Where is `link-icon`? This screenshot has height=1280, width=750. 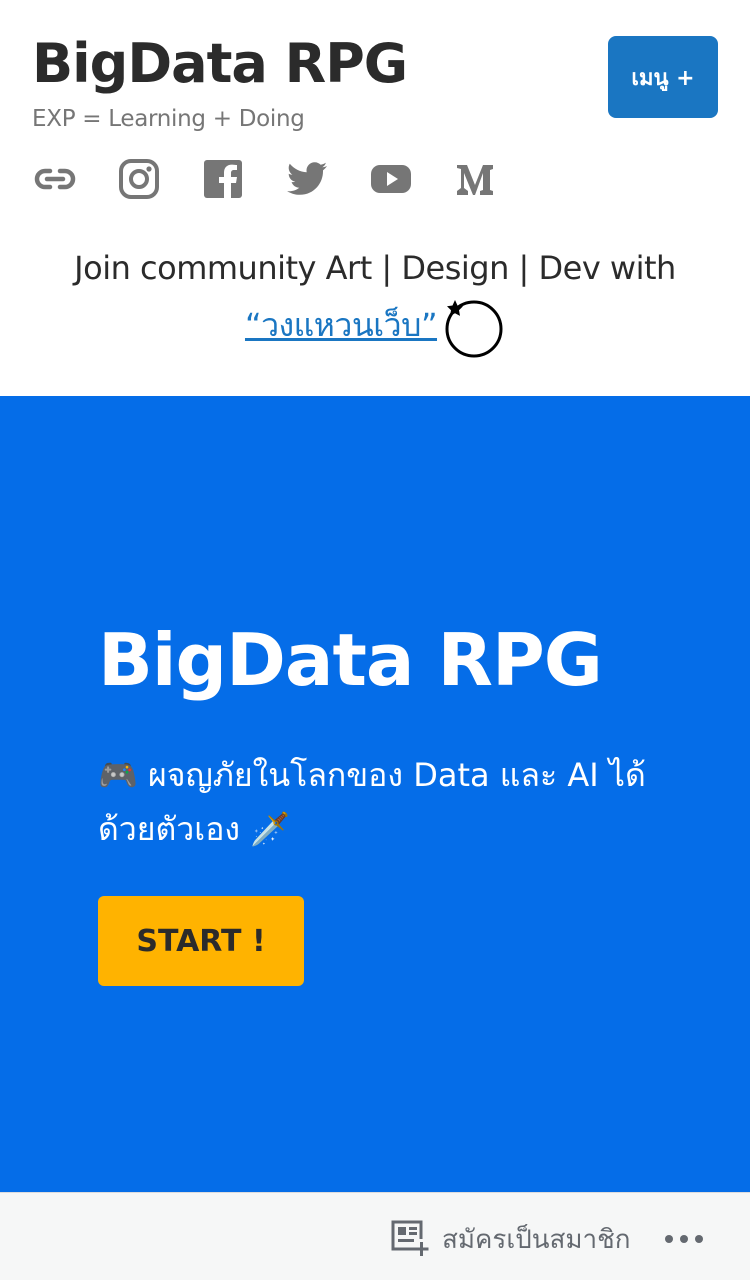
link-icon is located at coordinates (55, 179).